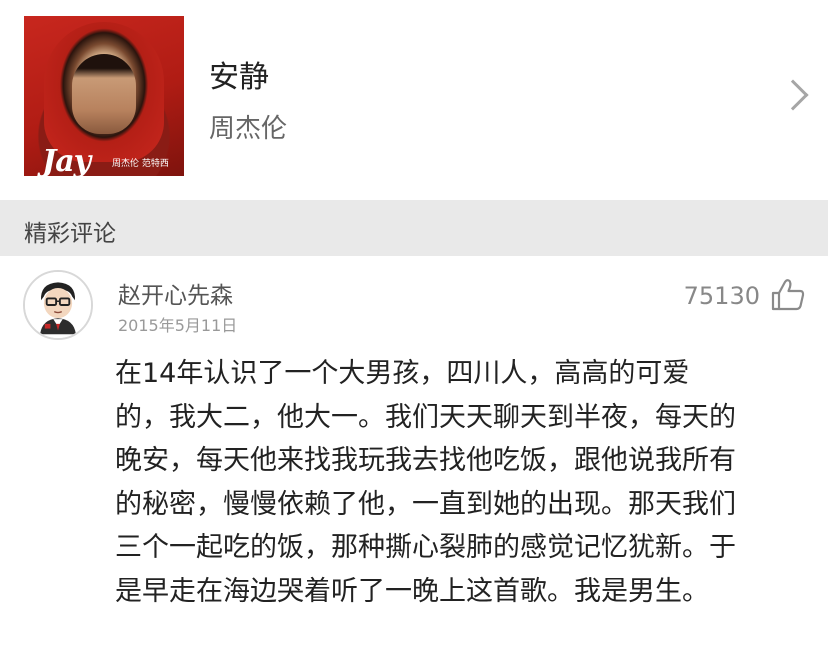 The height and width of the screenshot is (657, 828). I want to click on thumbs-up-icon, so click(788, 295).